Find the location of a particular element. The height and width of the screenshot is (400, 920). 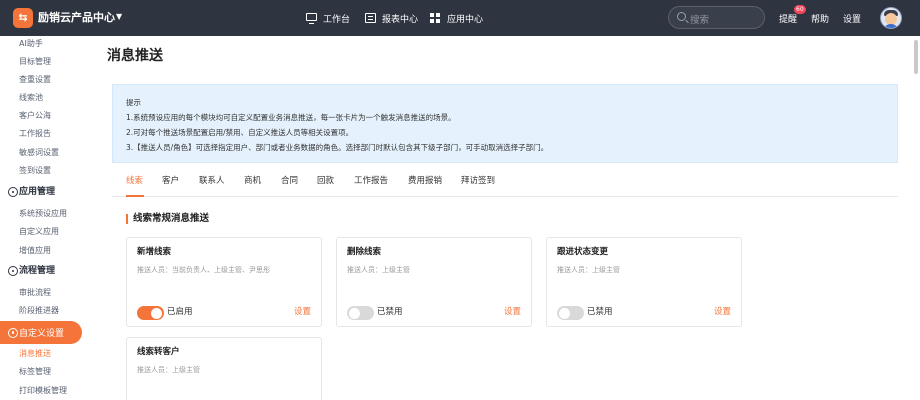

tab-contacts: 联系人 is located at coordinates (212, 181).